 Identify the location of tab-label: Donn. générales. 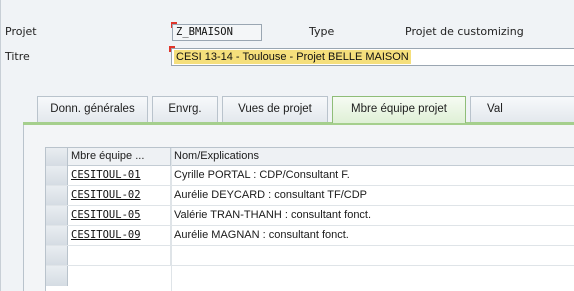
(92, 109).